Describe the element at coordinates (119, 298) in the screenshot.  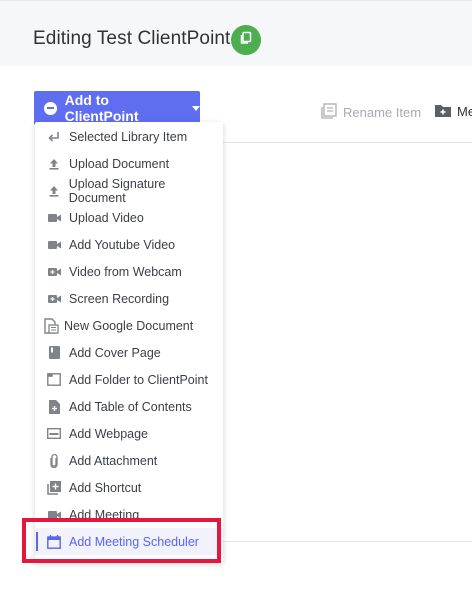
I see `menu-item-label: Screen Recording` at that location.